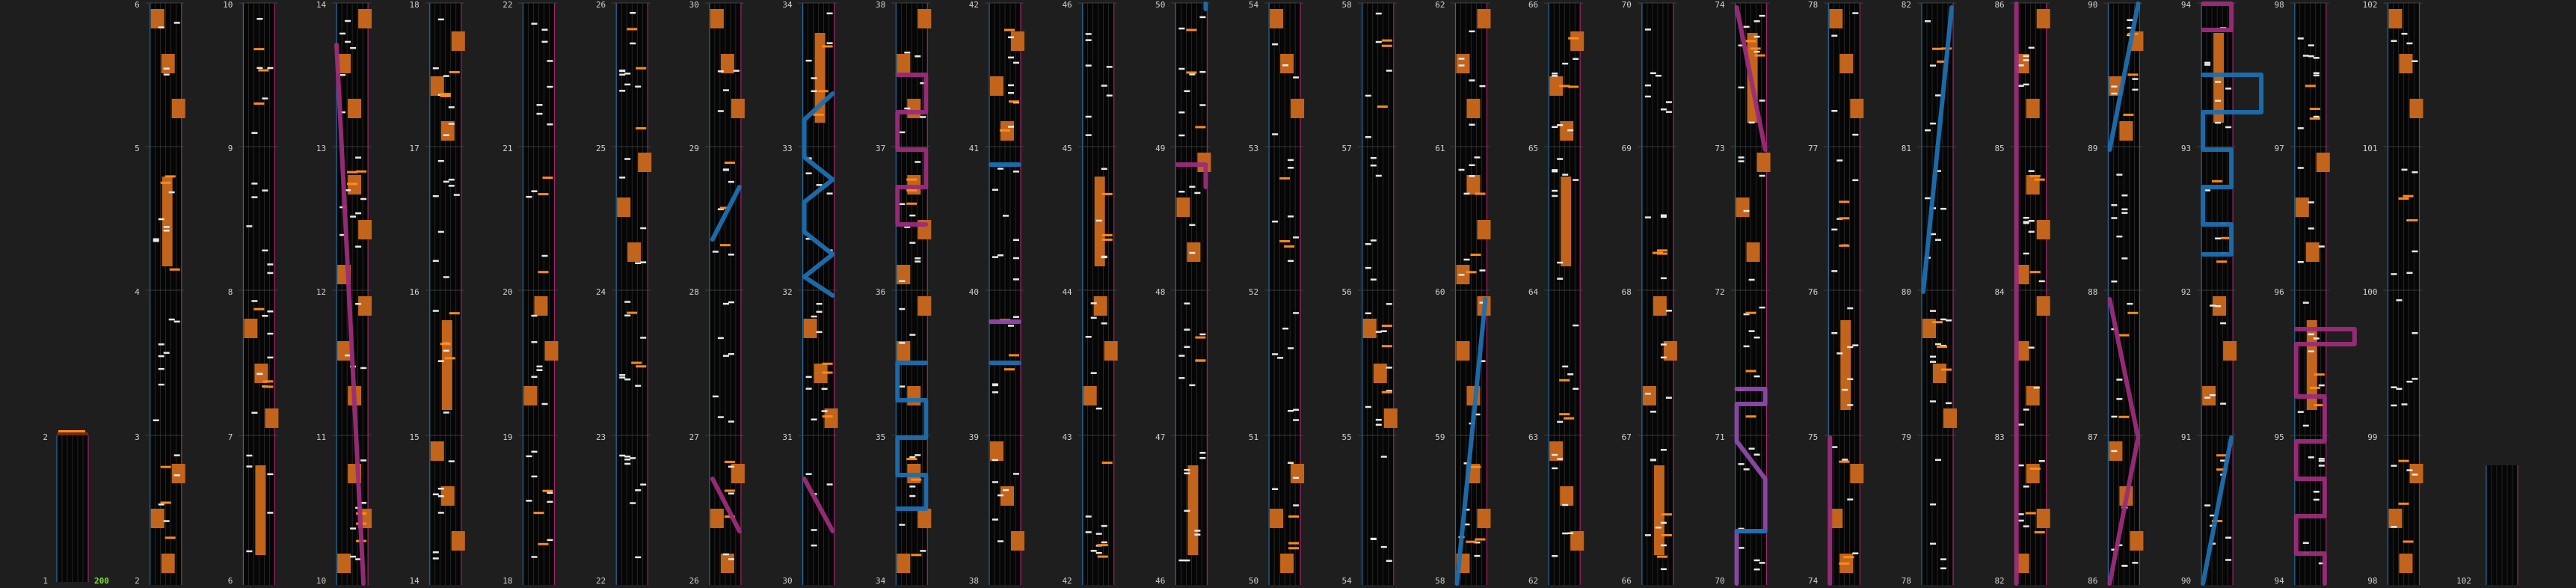 The image size is (2576, 588). What do you see at coordinates (787, 5) in the screenshot?
I see `measure-number: 34` at bounding box center [787, 5].